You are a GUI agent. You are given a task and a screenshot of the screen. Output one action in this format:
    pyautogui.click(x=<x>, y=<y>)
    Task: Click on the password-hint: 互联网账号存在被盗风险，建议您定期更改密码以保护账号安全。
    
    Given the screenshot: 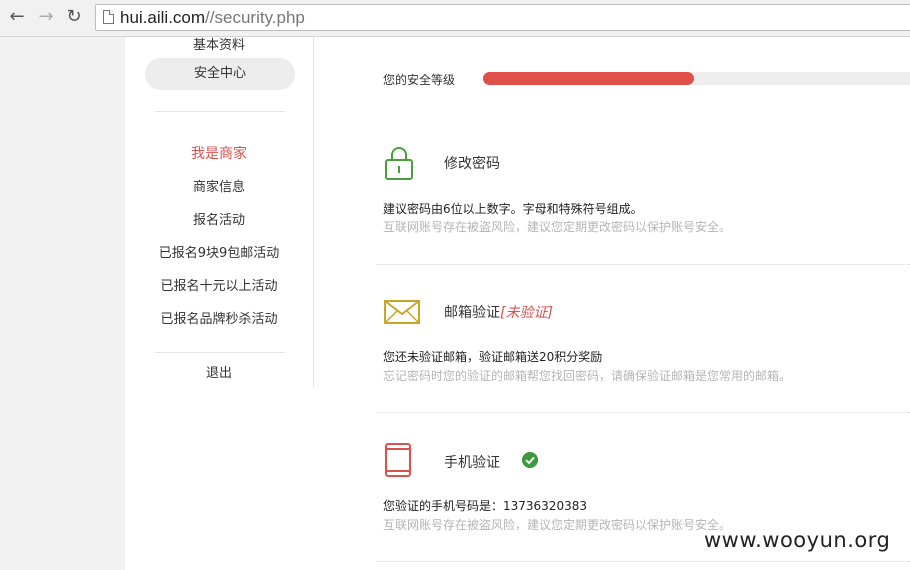 What is the action you would take?
    pyautogui.click(x=557, y=227)
    